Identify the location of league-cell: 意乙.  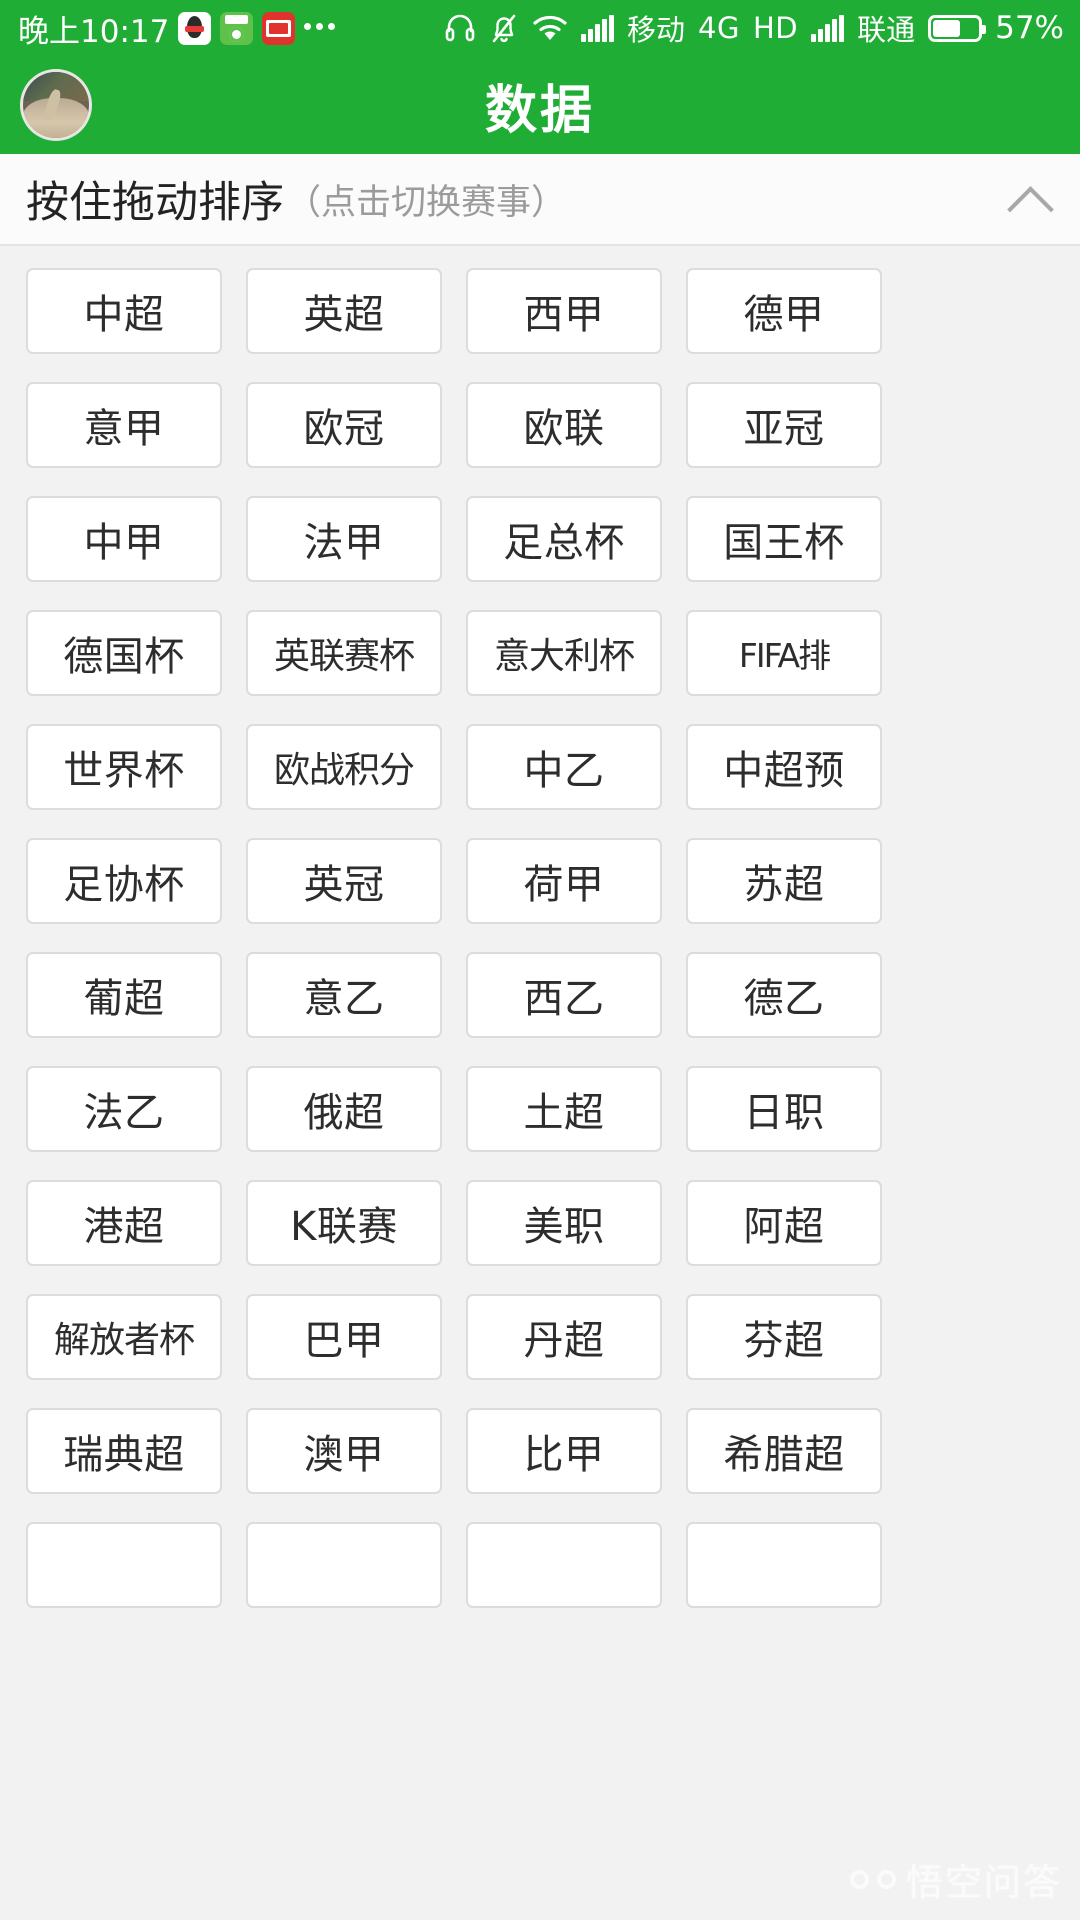
(344, 995).